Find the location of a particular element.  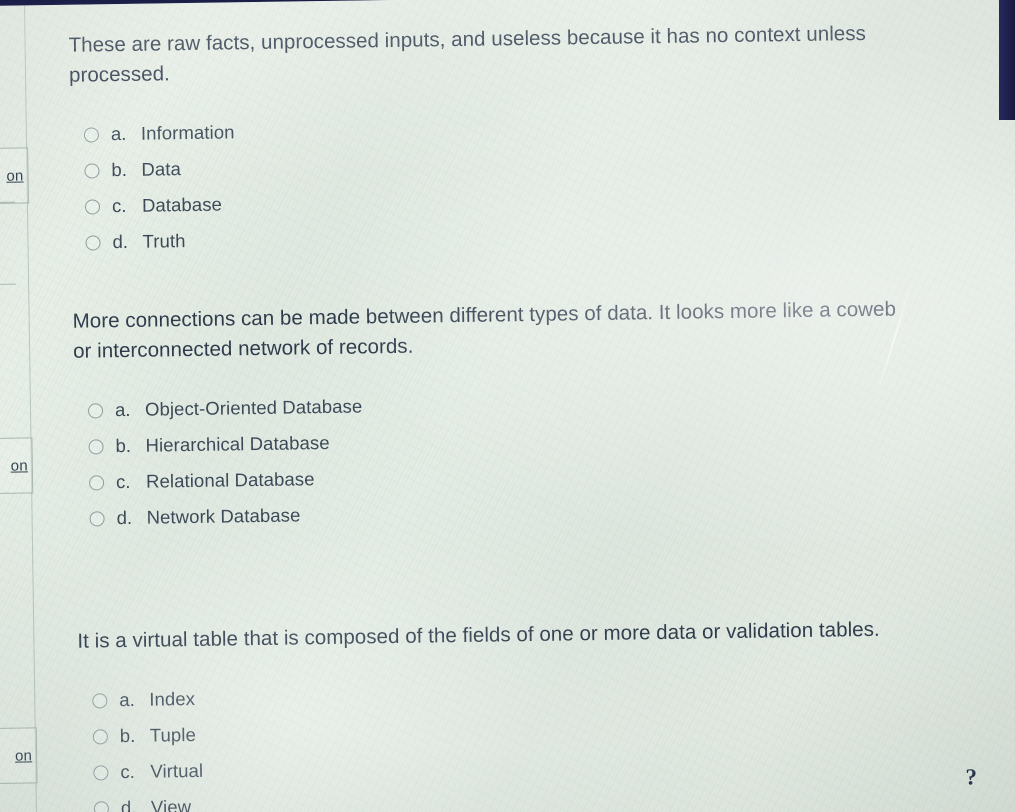

option-label: Index is located at coordinates (172, 698).